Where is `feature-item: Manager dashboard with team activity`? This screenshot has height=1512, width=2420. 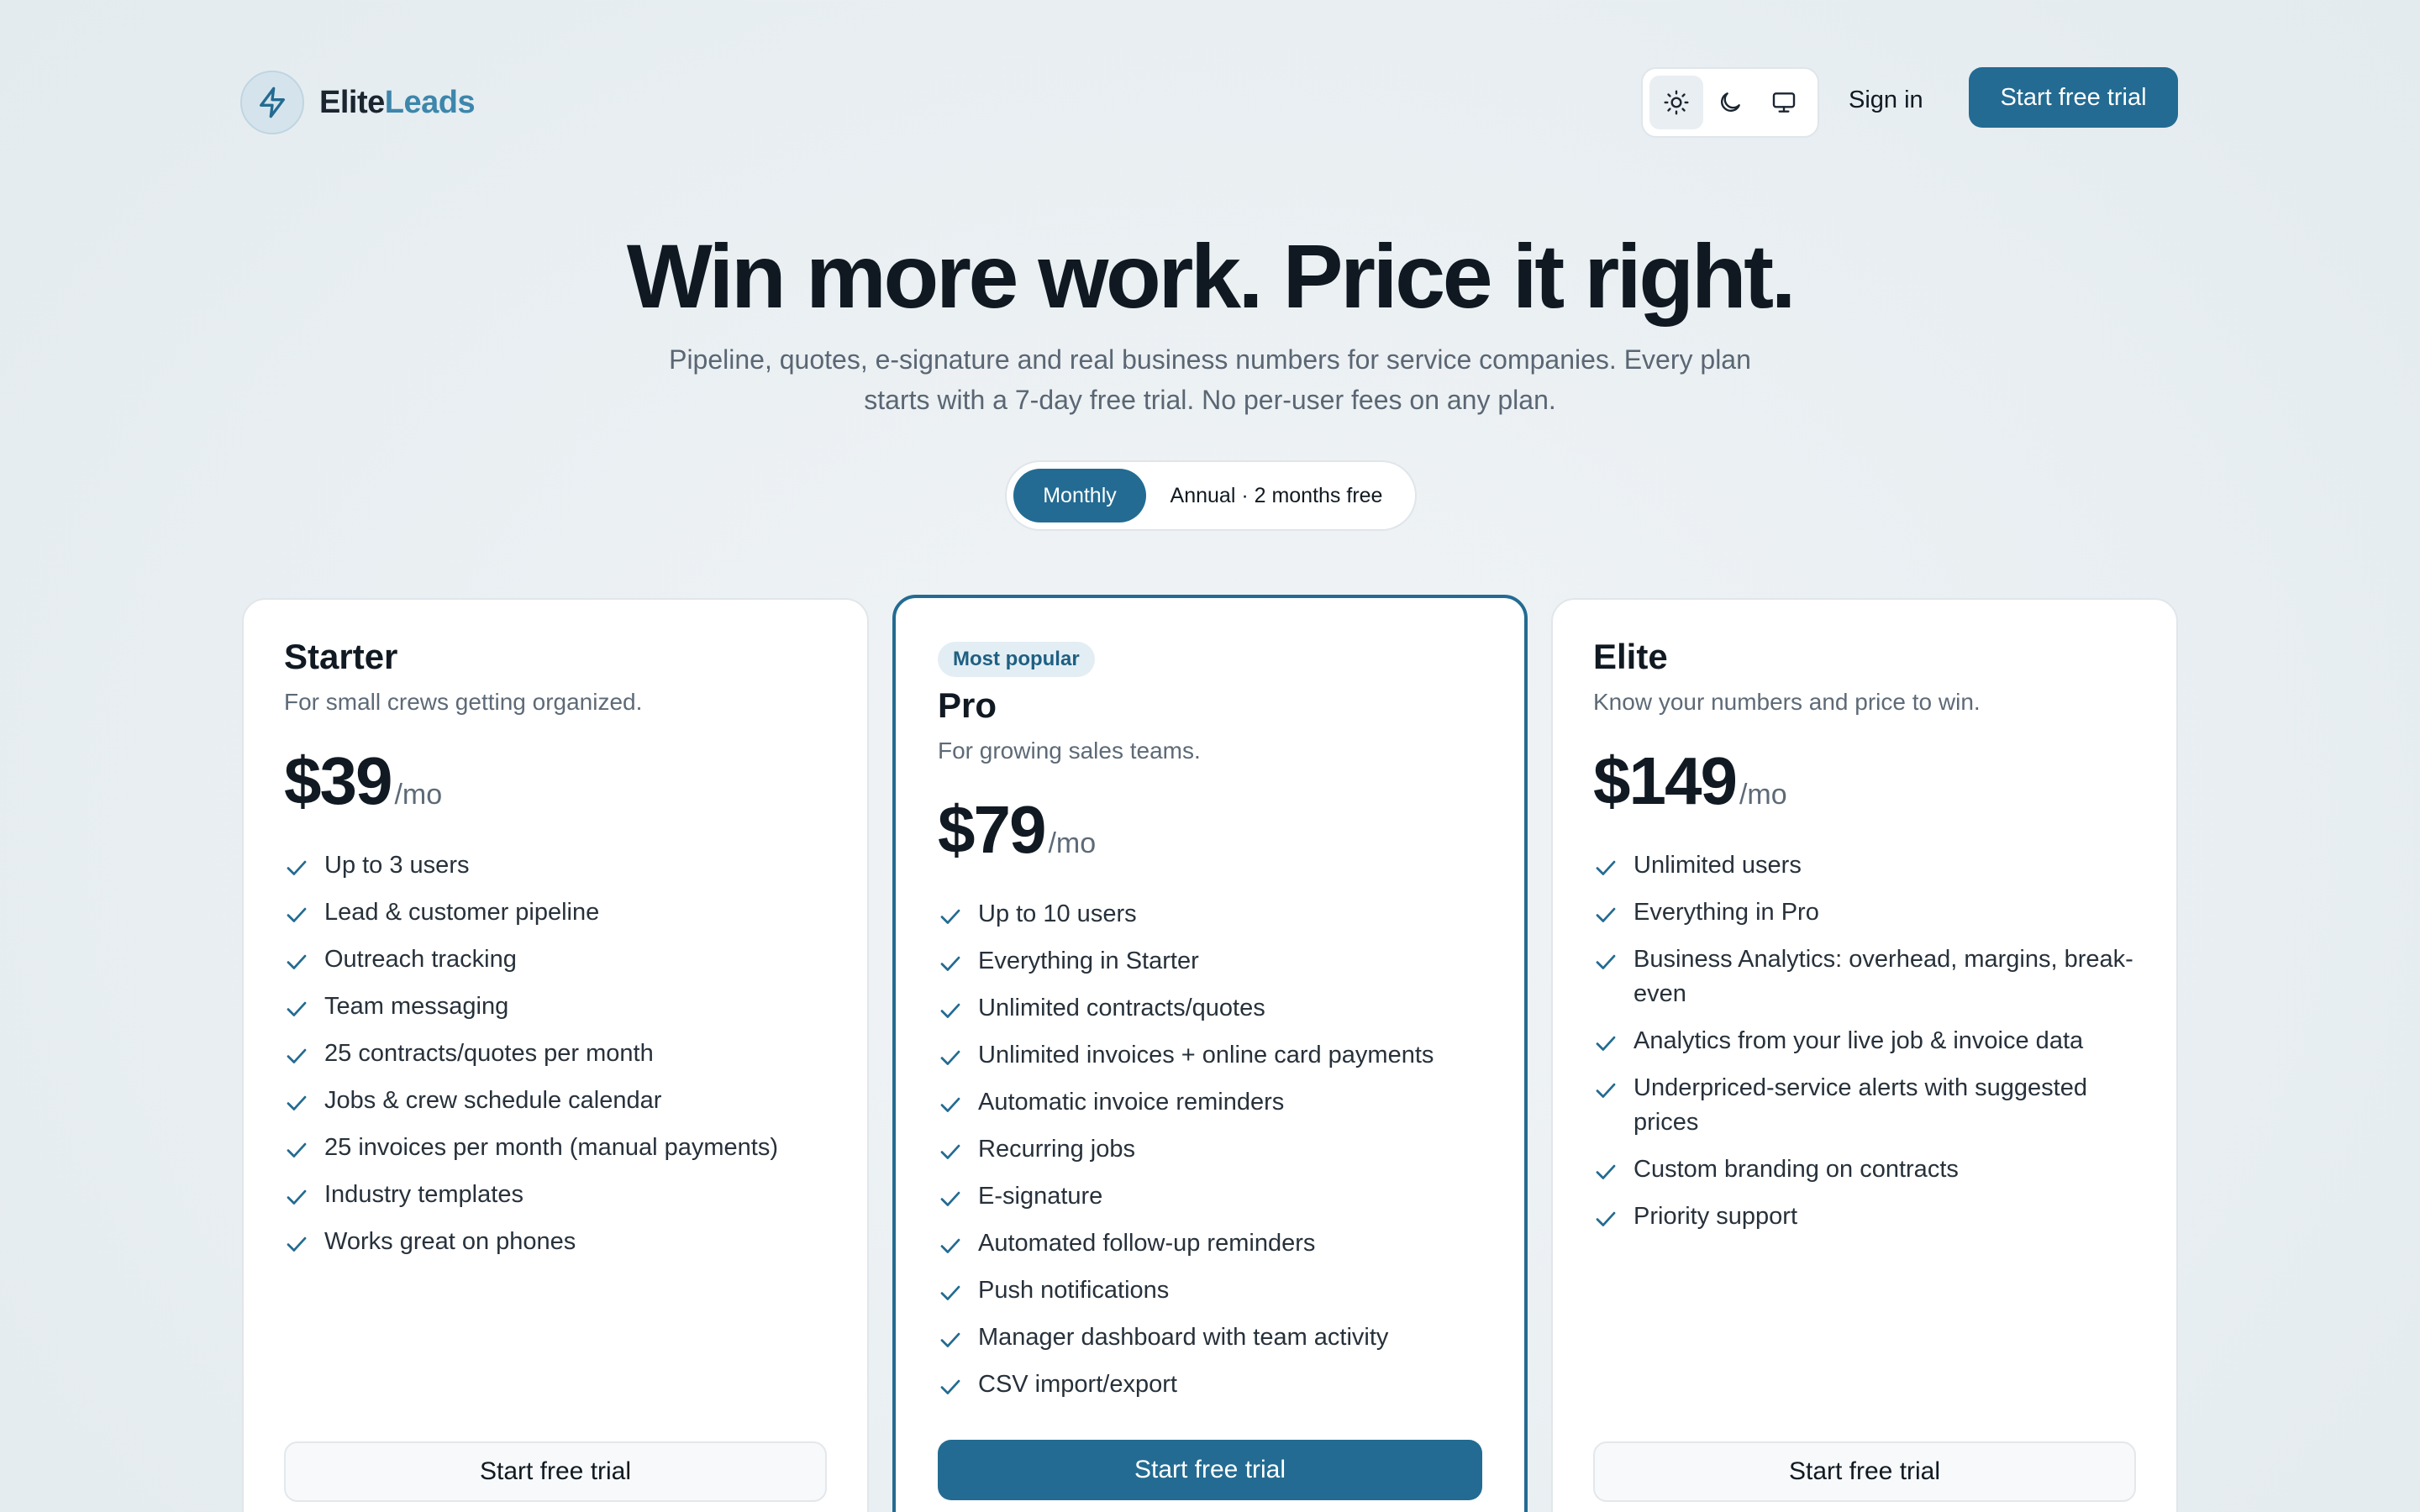 feature-item: Manager dashboard with team activity is located at coordinates (1214, 1337).